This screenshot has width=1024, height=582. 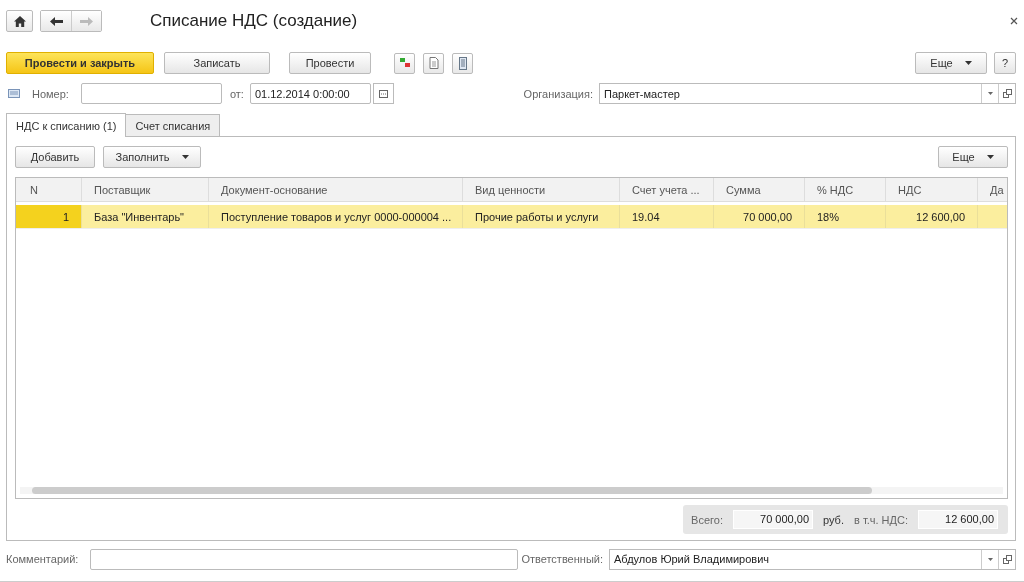 I want to click on total-field: 70 000,00, so click(x=773, y=519).